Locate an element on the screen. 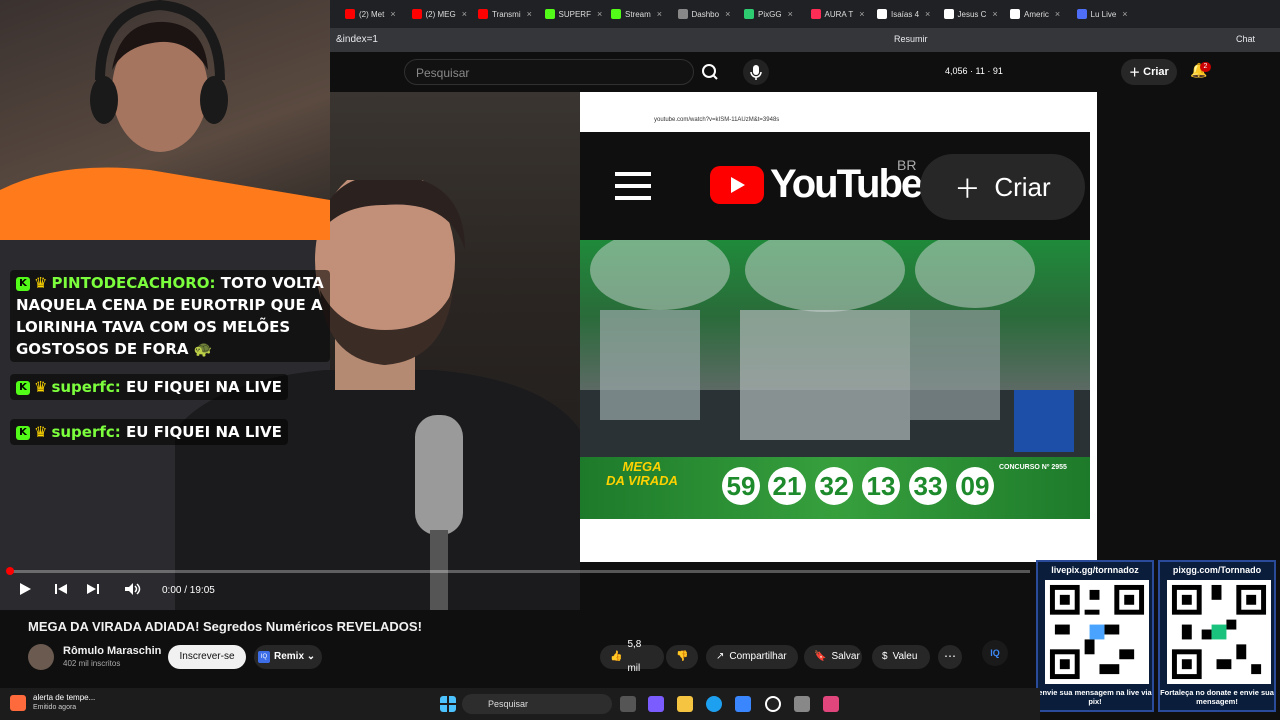 Image resolution: width=1280 pixels, height=720 pixels. tab-label: PixGG is located at coordinates (770, 14).